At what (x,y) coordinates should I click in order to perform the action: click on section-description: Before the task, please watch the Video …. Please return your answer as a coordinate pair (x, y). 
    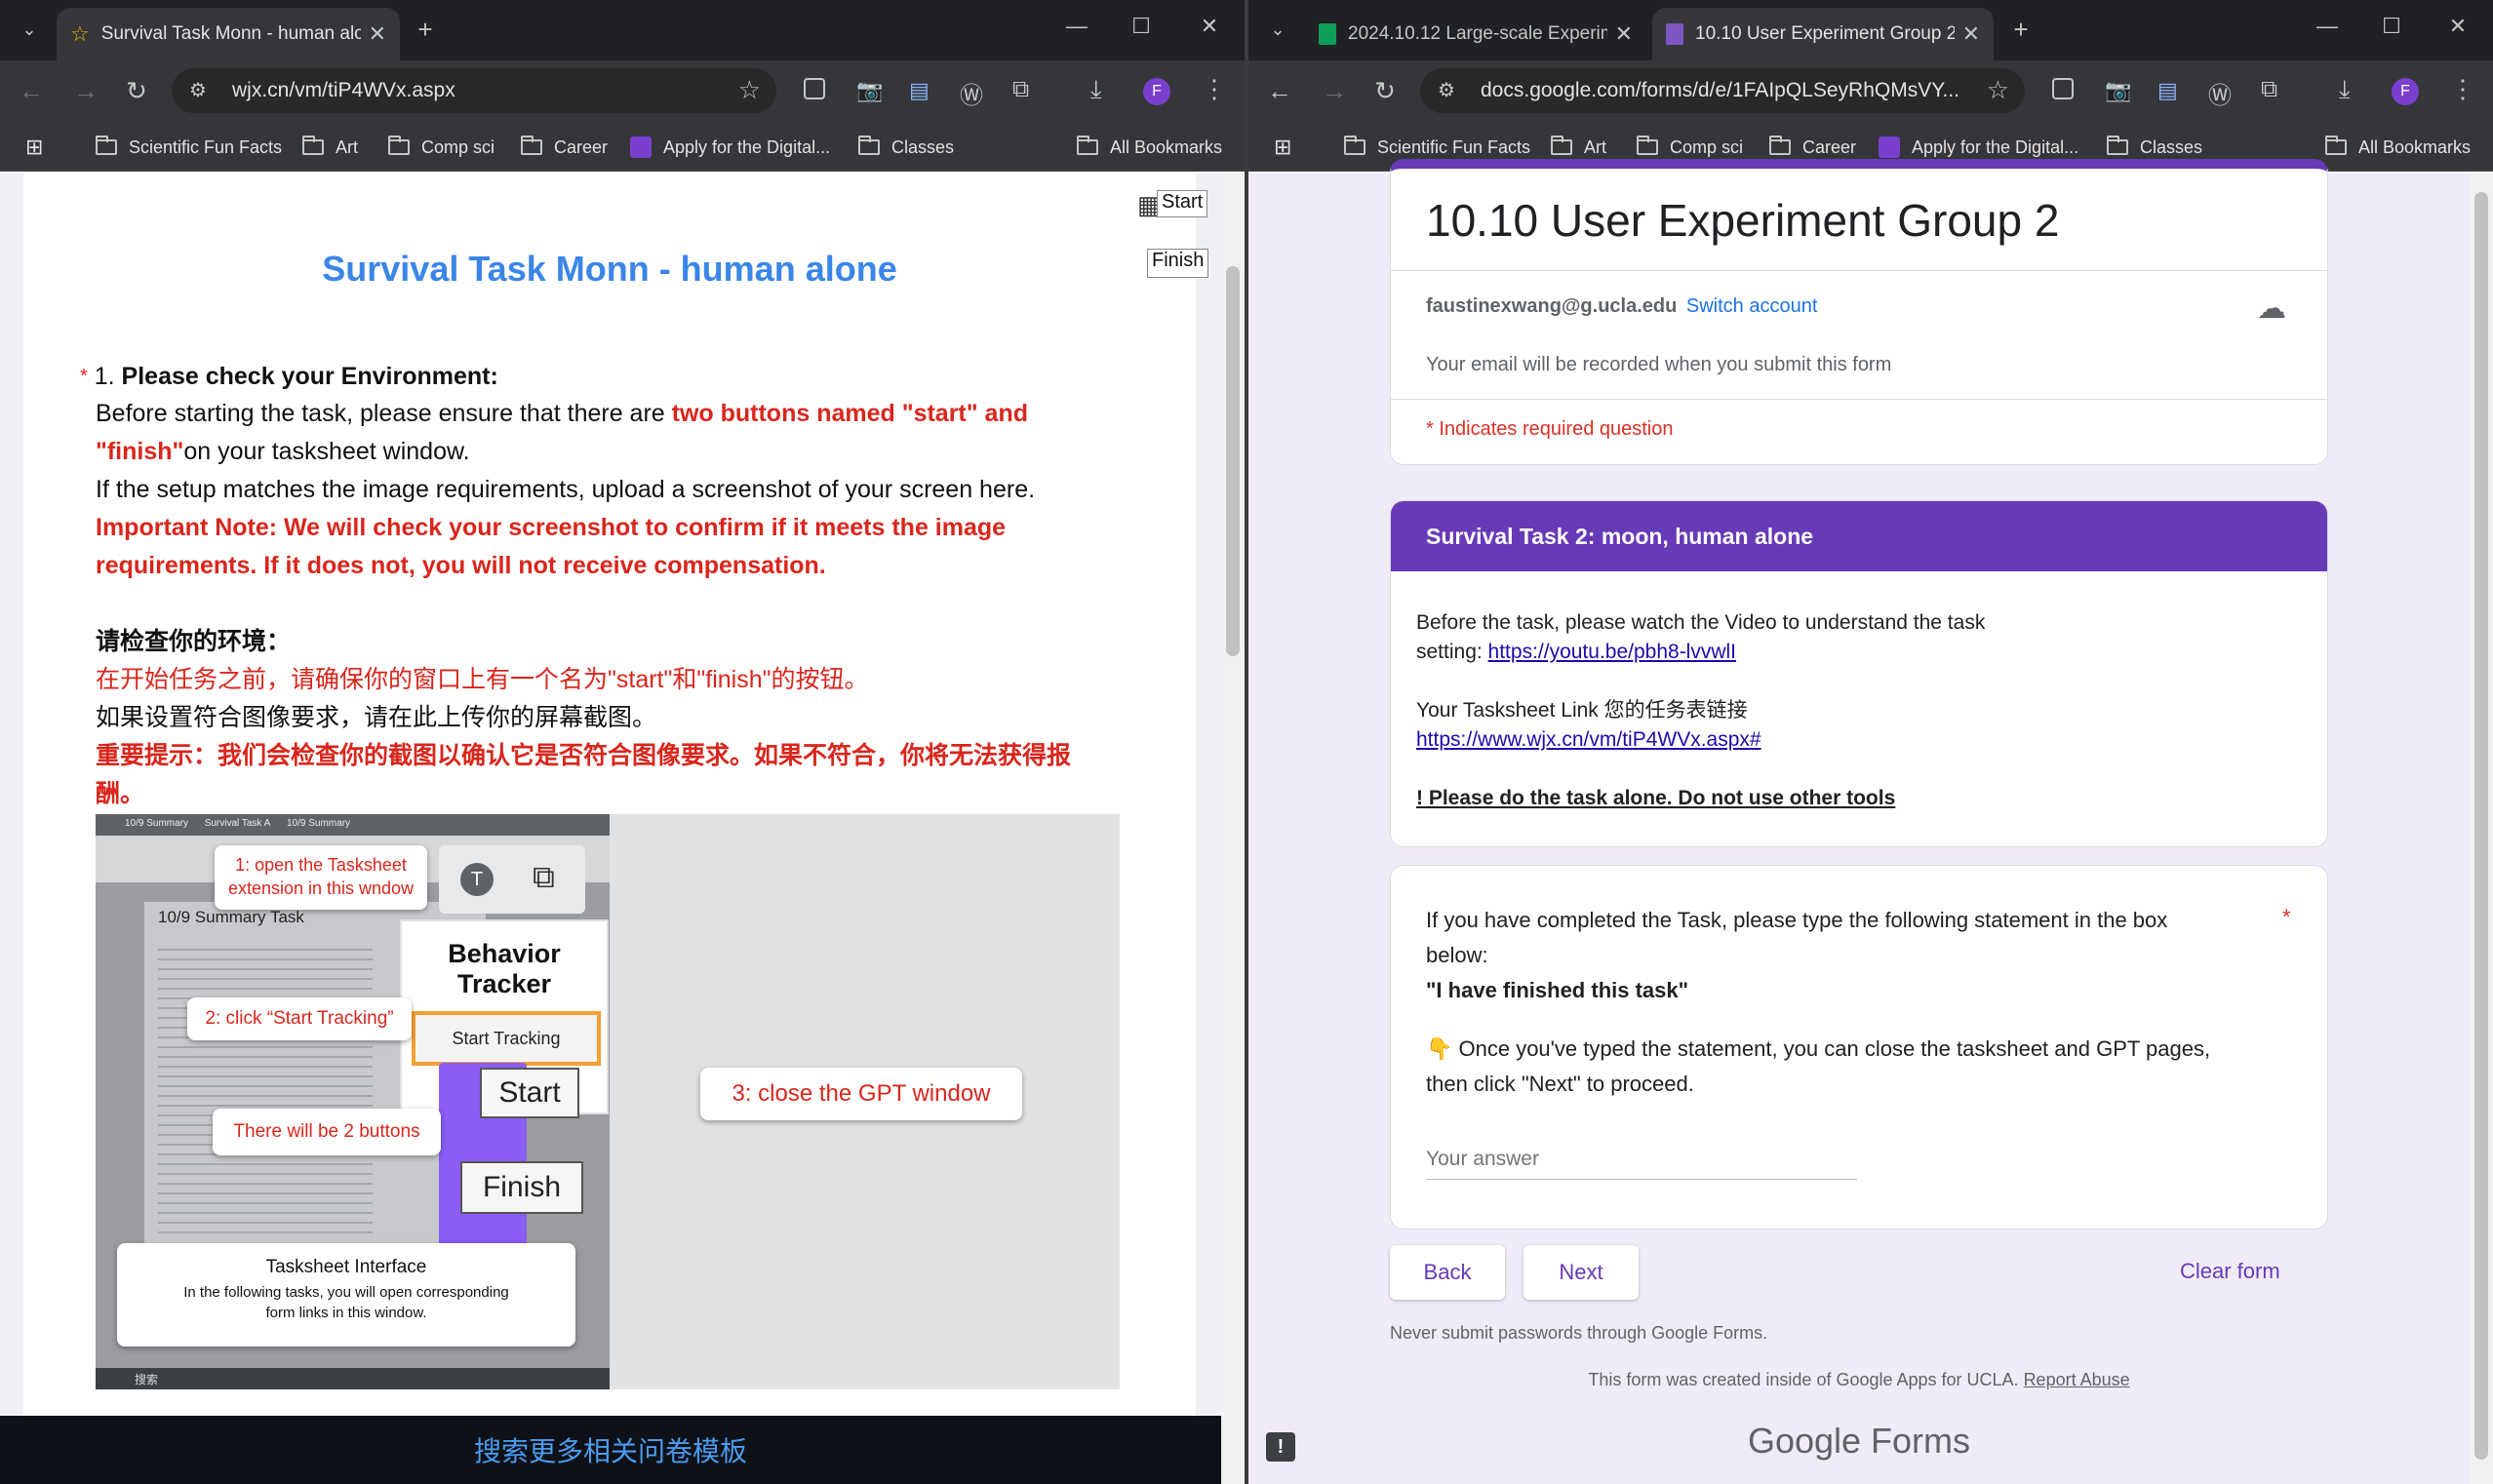
    Looking at the image, I should click on (1700, 710).